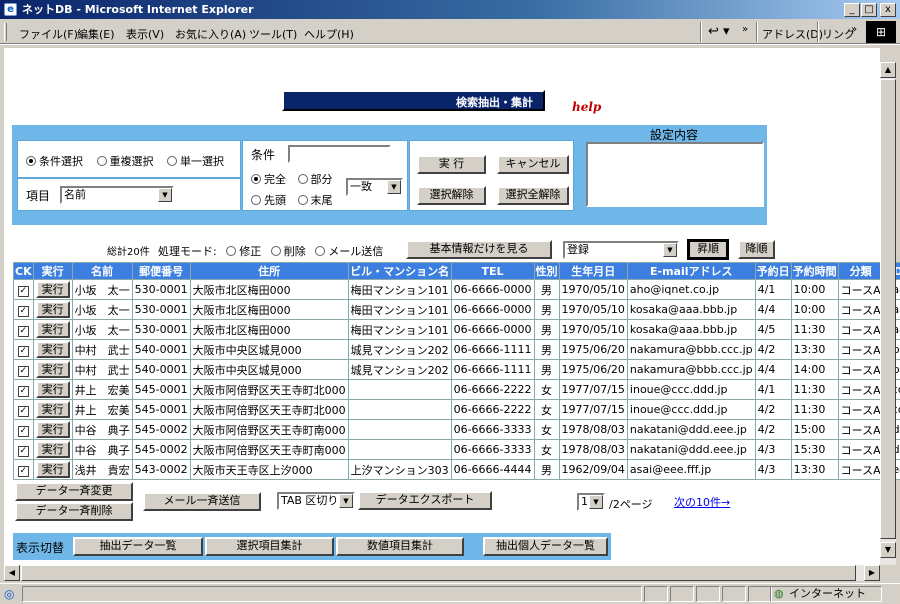 This screenshot has width=900, height=604. I want to click on menu-edit: 編集(E), so click(96, 34).